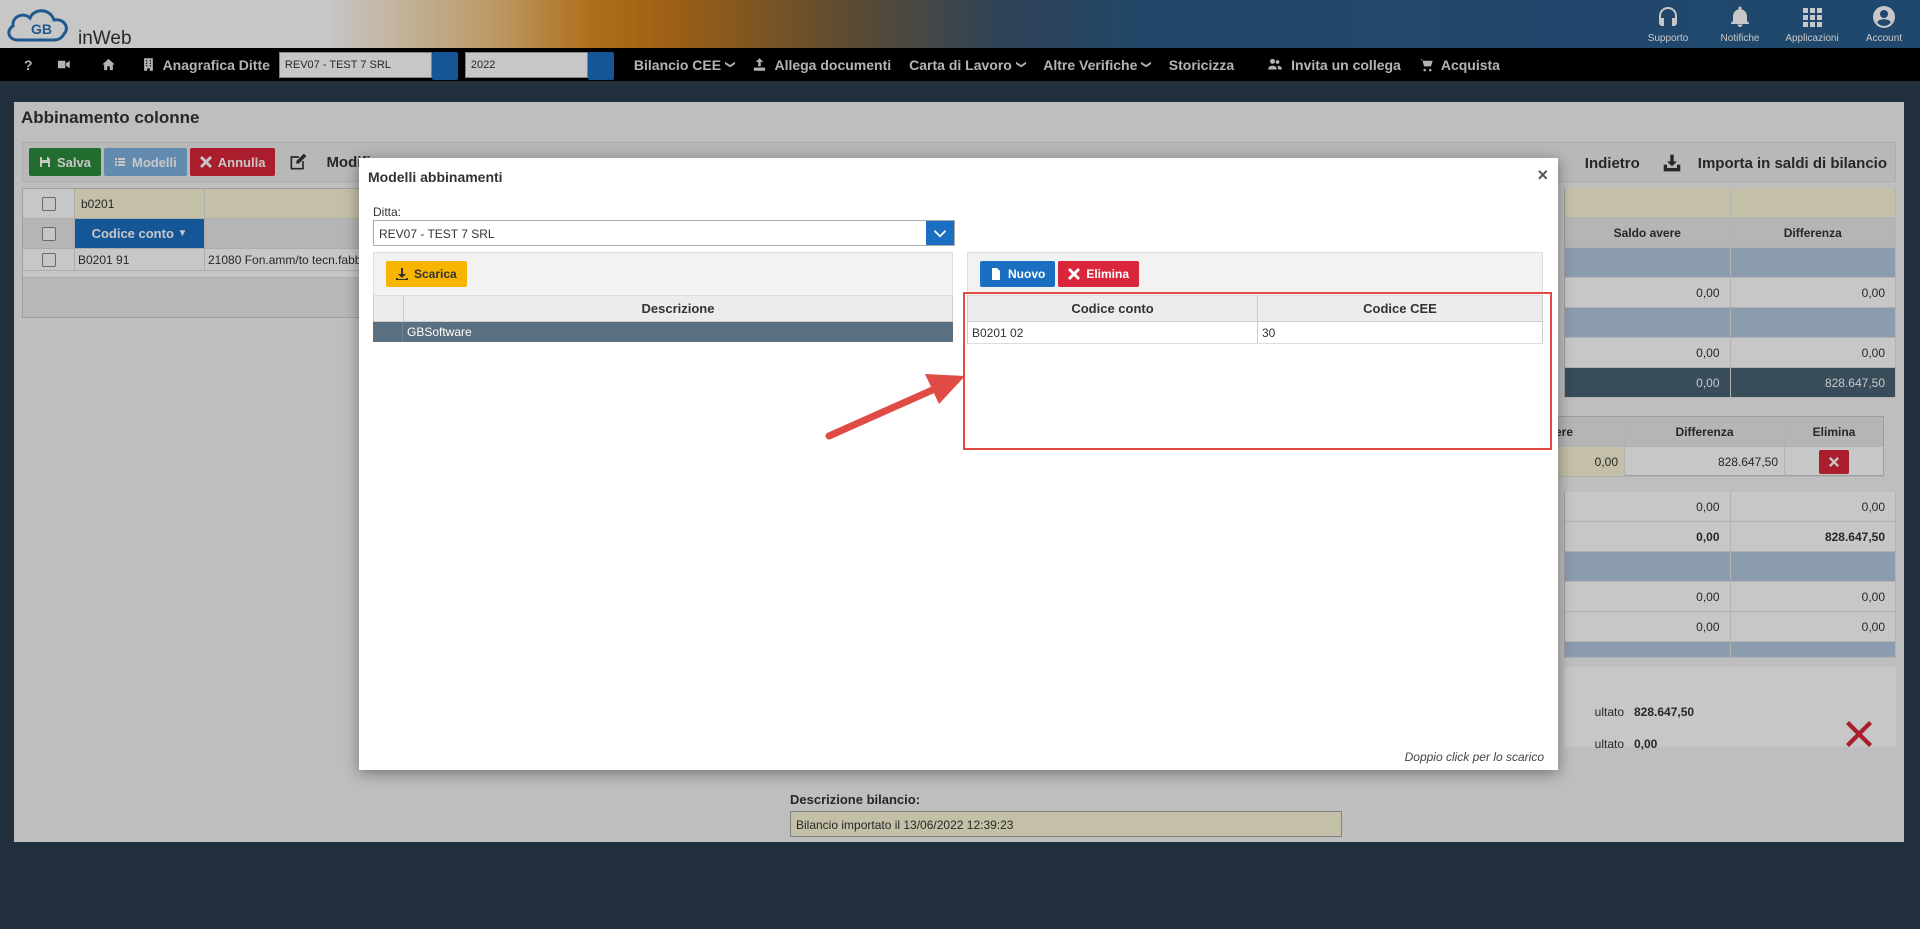 Image resolution: width=1920 pixels, height=929 pixels. I want to click on col-differenza: Differenza, so click(1813, 232).